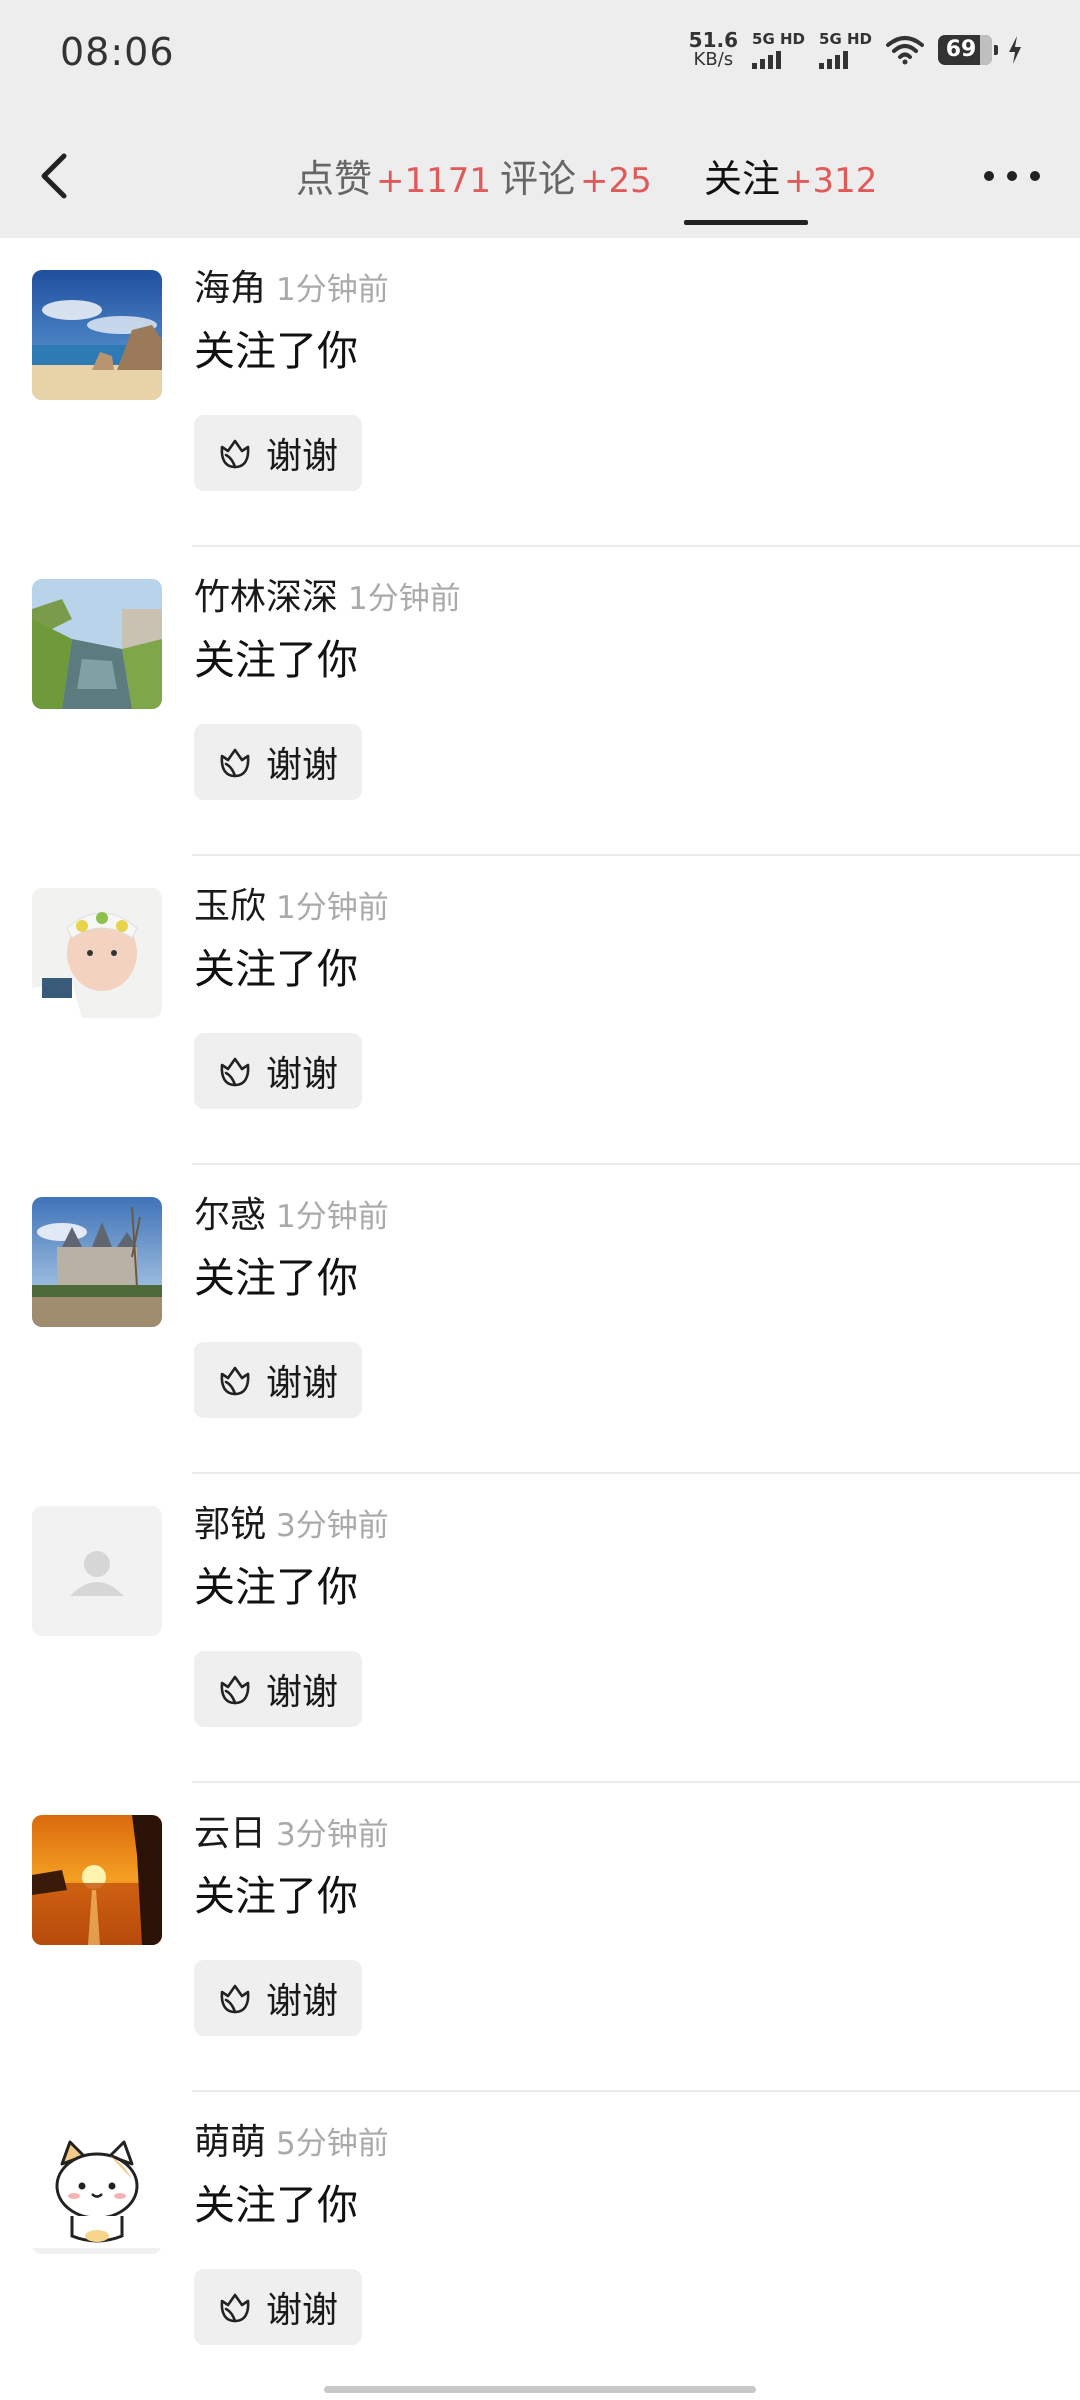 Image resolution: width=1080 pixels, height=2400 pixels. Describe the element at coordinates (54, 176) in the screenshot. I see `chevron-left-icon` at that location.